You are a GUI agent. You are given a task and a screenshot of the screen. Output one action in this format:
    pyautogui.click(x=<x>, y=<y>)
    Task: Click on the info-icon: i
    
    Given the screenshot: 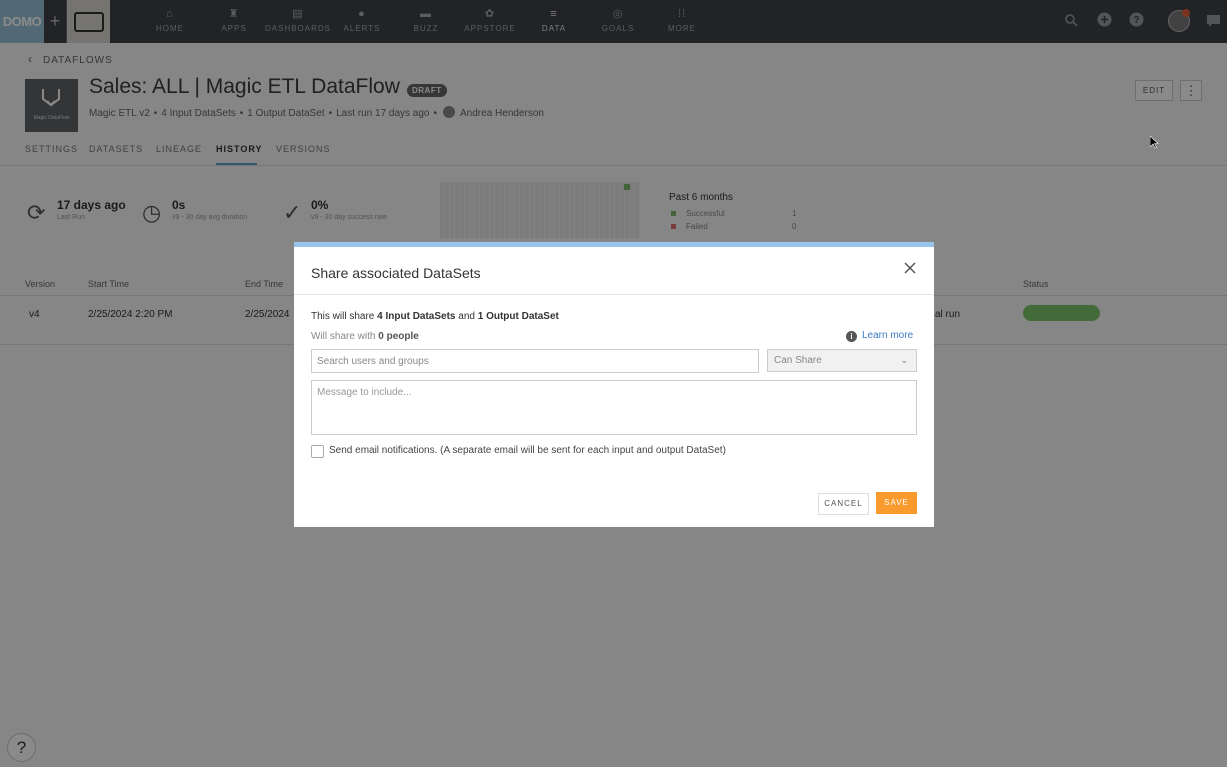 What is the action you would take?
    pyautogui.click(x=851, y=336)
    